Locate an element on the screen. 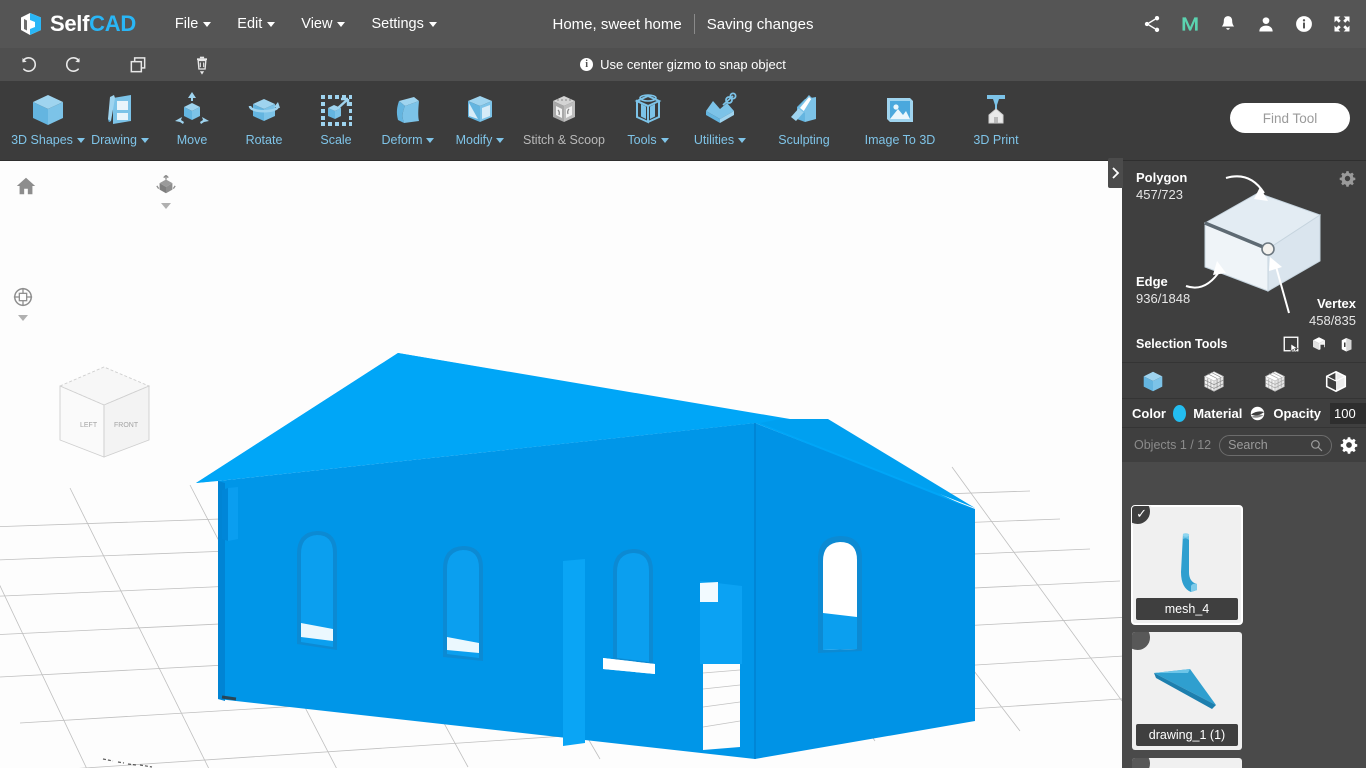 The height and width of the screenshot is (768, 1366). search-icon is located at coordinates (1317, 445).